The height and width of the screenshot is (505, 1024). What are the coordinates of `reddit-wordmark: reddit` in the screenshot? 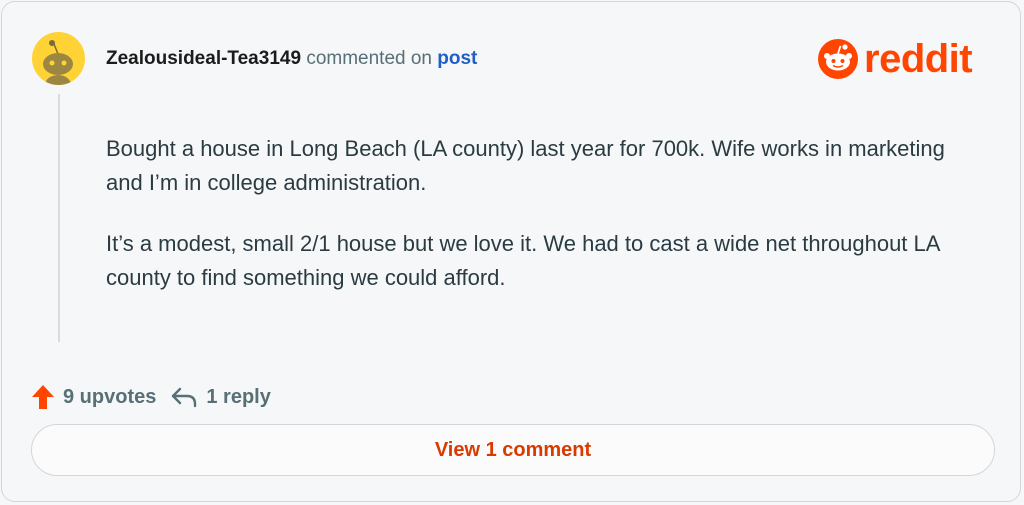 It's located at (918, 59).